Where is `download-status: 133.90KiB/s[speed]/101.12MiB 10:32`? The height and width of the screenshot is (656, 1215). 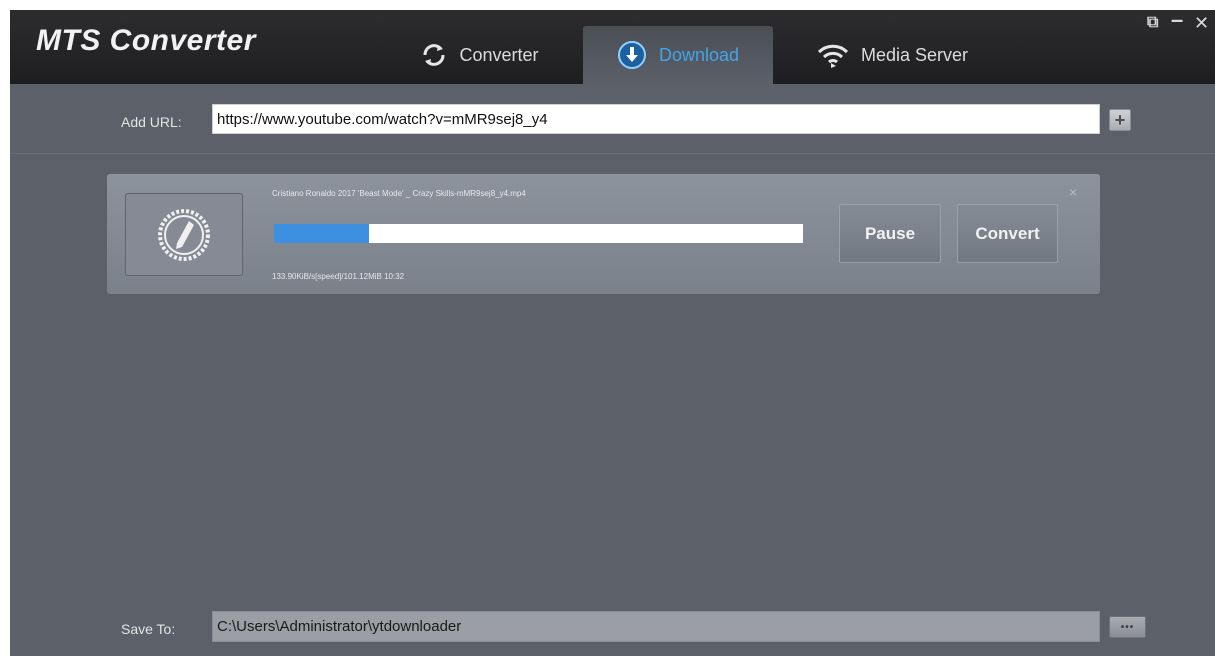 download-status: 133.90KiB/s[speed]/101.12MiB 10:32 is located at coordinates (338, 276).